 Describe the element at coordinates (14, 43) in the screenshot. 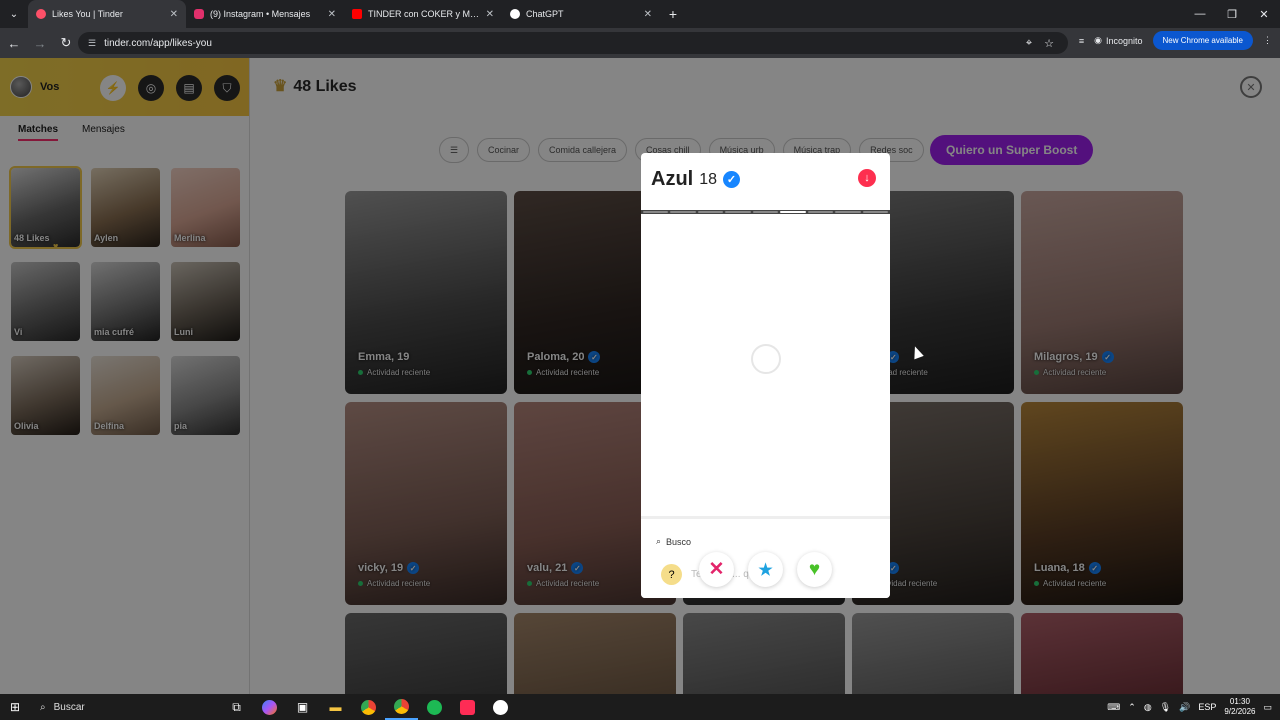

I see `back-icon: ←` at that location.